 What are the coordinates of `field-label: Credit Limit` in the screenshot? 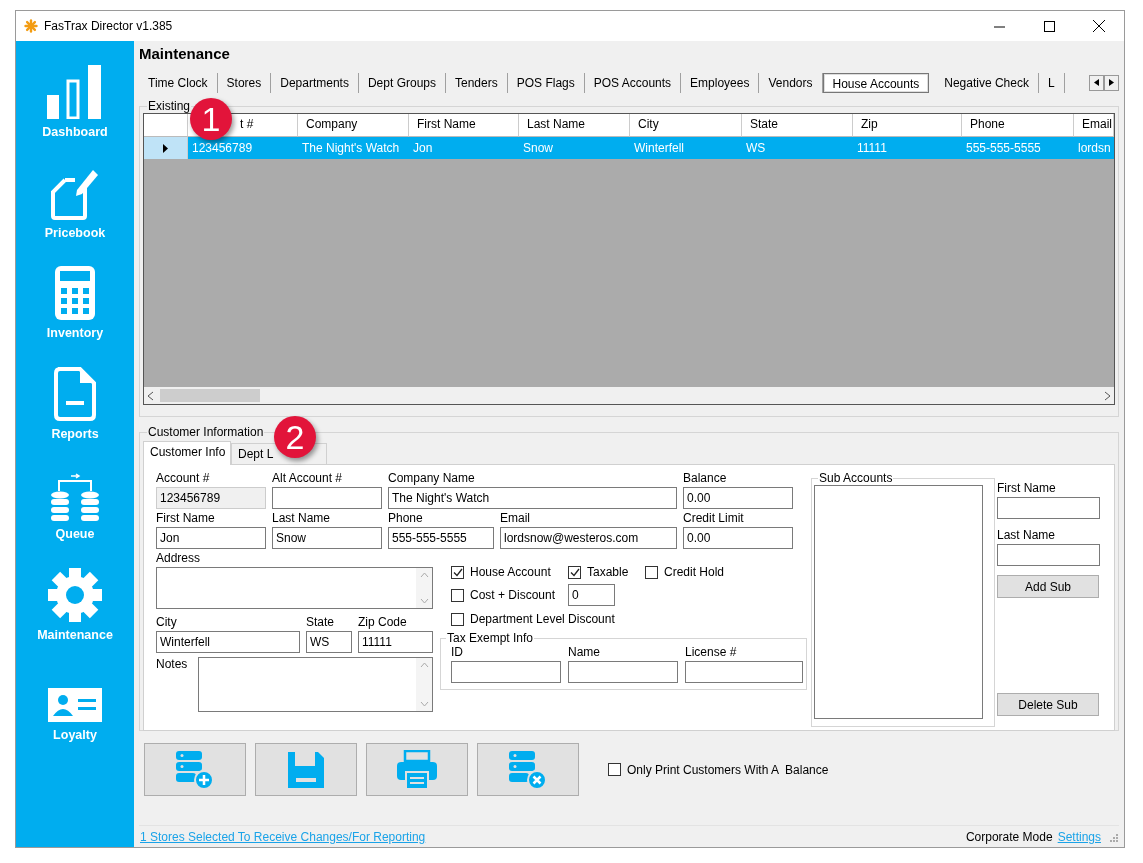 It's located at (714, 518).